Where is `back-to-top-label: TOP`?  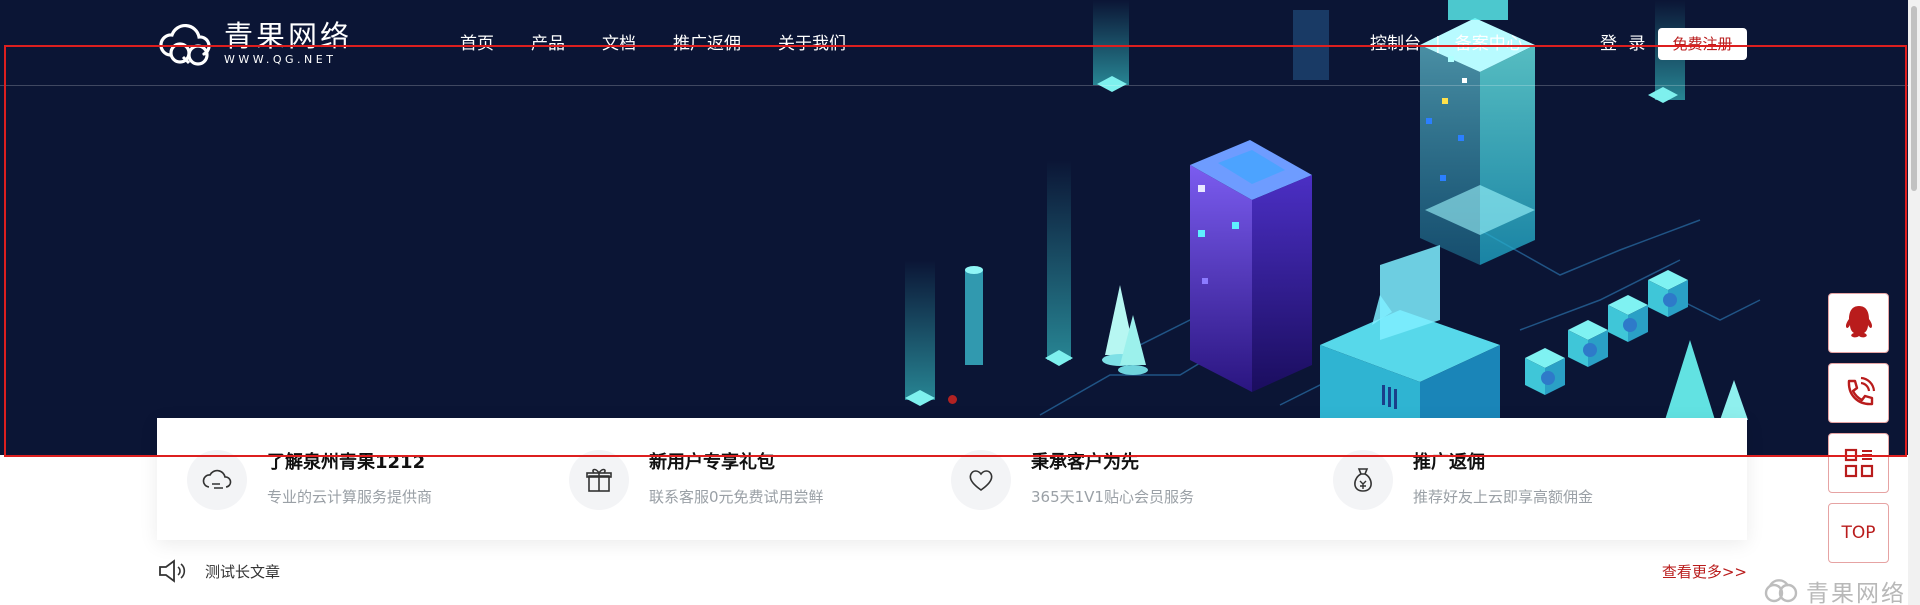 back-to-top-label: TOP is located at coordinates (1858, 533).